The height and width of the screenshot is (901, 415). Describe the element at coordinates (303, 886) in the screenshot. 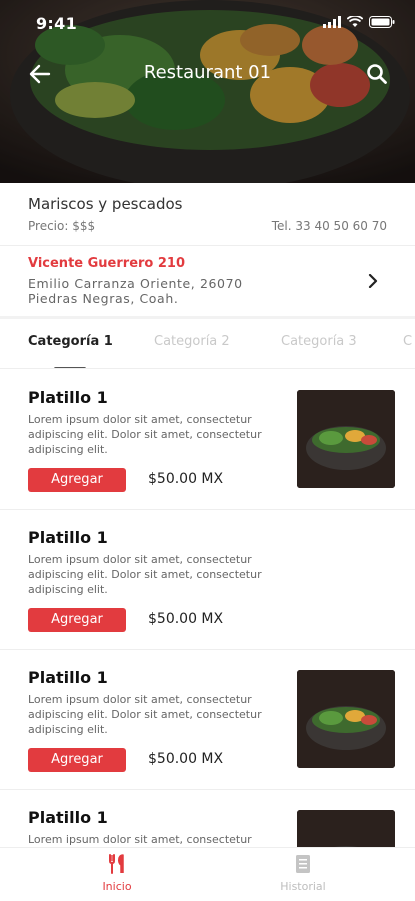

I see `tab-historial-label: Historial` at that location.